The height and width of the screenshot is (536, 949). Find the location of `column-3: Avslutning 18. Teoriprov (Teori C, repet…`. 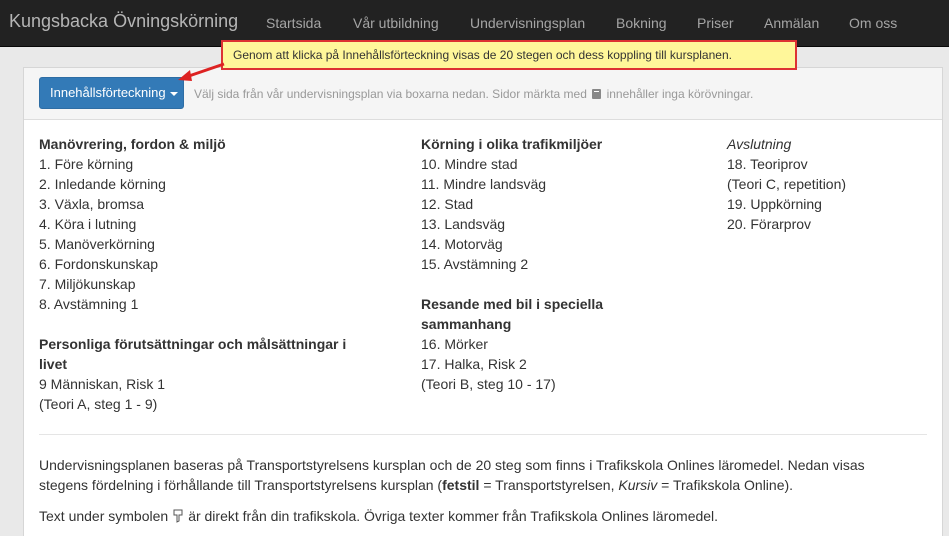

column-3: Avslutning 18. Teoriprov (Teori C, repet… is located at coordinates (827, 184).